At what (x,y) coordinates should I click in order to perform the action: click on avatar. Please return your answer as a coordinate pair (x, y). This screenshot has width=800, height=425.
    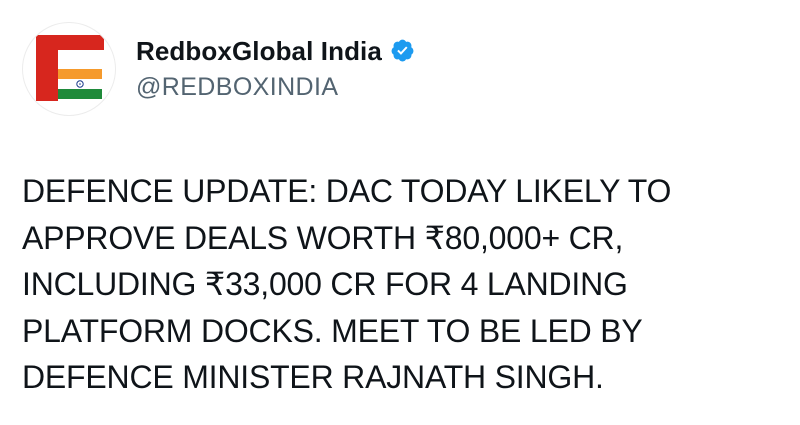
    Looking at the image, I should click on (69, 69).